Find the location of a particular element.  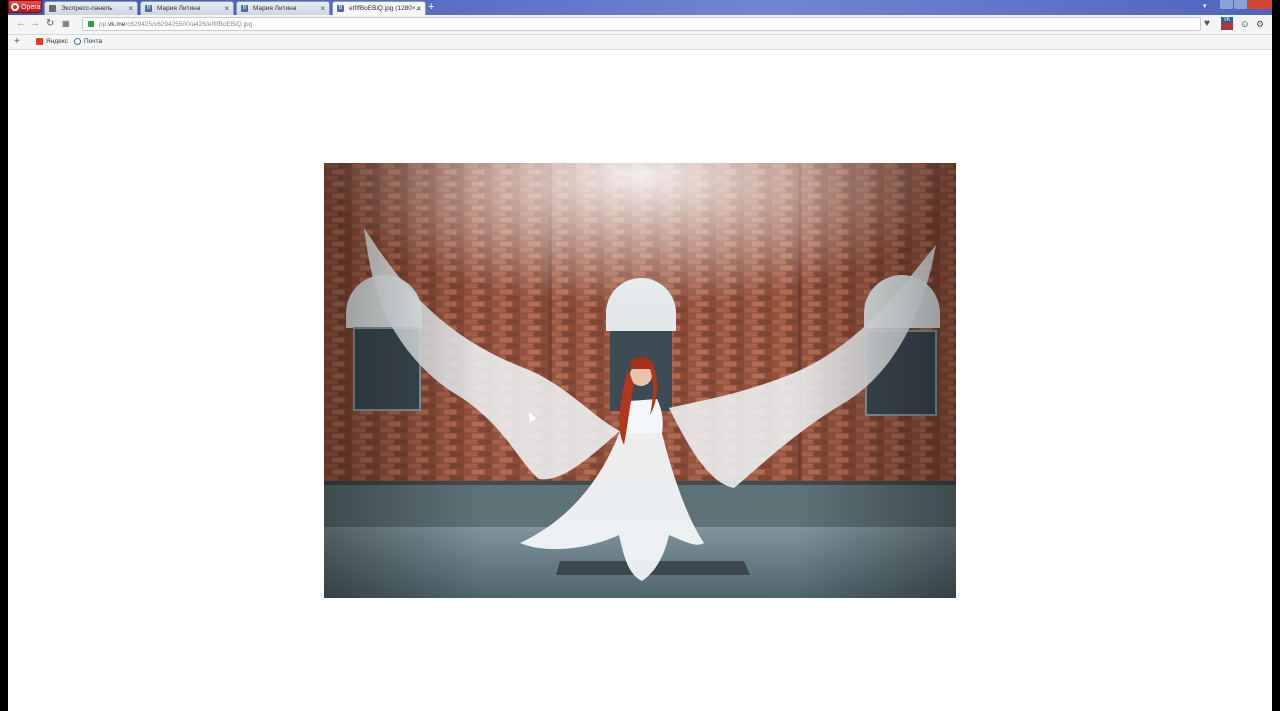

bookmark-mail: Почта is located at coordinates (88, 42).